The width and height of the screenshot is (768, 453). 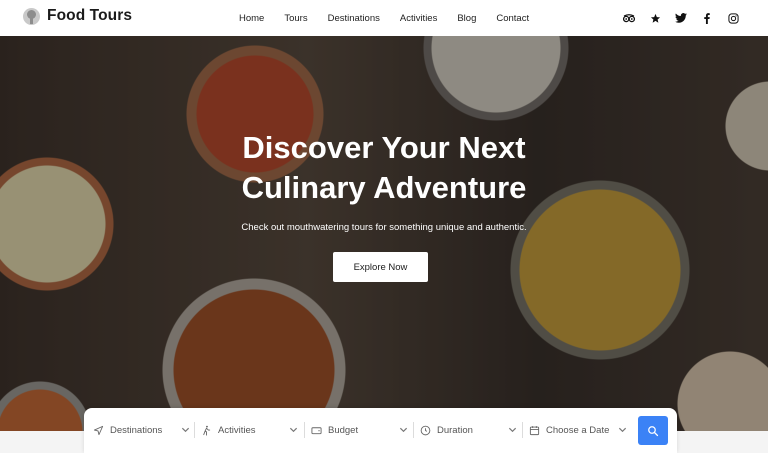 I want to click on tour-search-bar: Destinations Activities Budget Duration, so click(x=380, y=430).